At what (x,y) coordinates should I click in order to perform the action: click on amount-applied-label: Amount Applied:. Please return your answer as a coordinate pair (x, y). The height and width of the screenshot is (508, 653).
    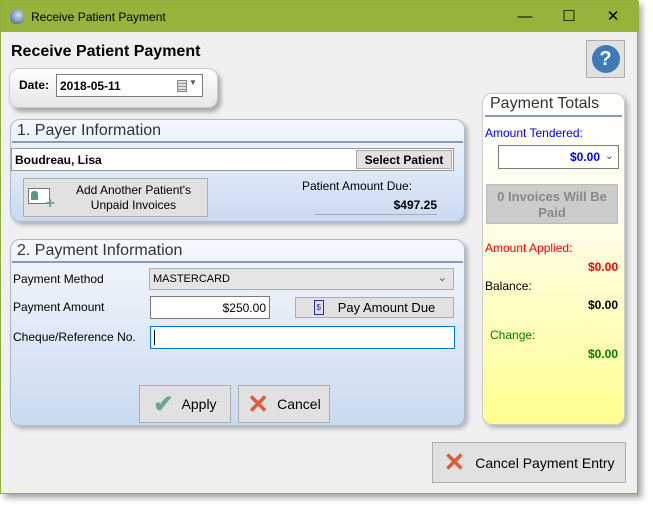
    Looking at the image, I should click on (529, 248).